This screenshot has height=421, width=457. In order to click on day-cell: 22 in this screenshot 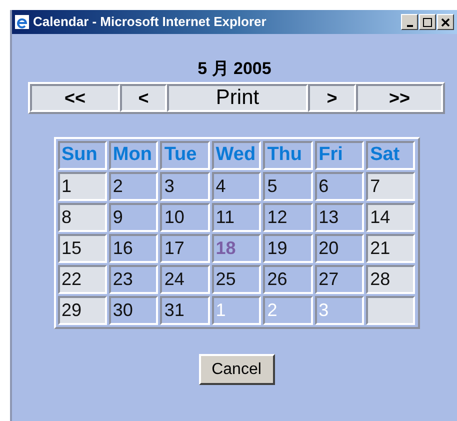, I will do `click(82, 279)`.